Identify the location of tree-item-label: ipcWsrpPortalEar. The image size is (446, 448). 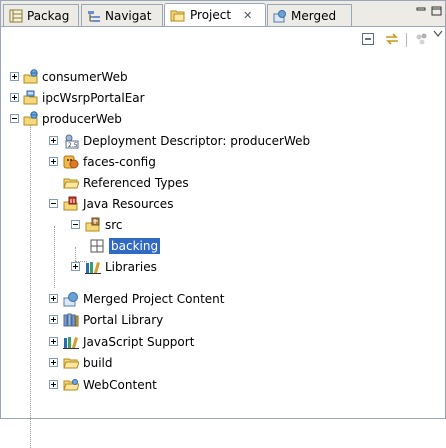
(93, 98).